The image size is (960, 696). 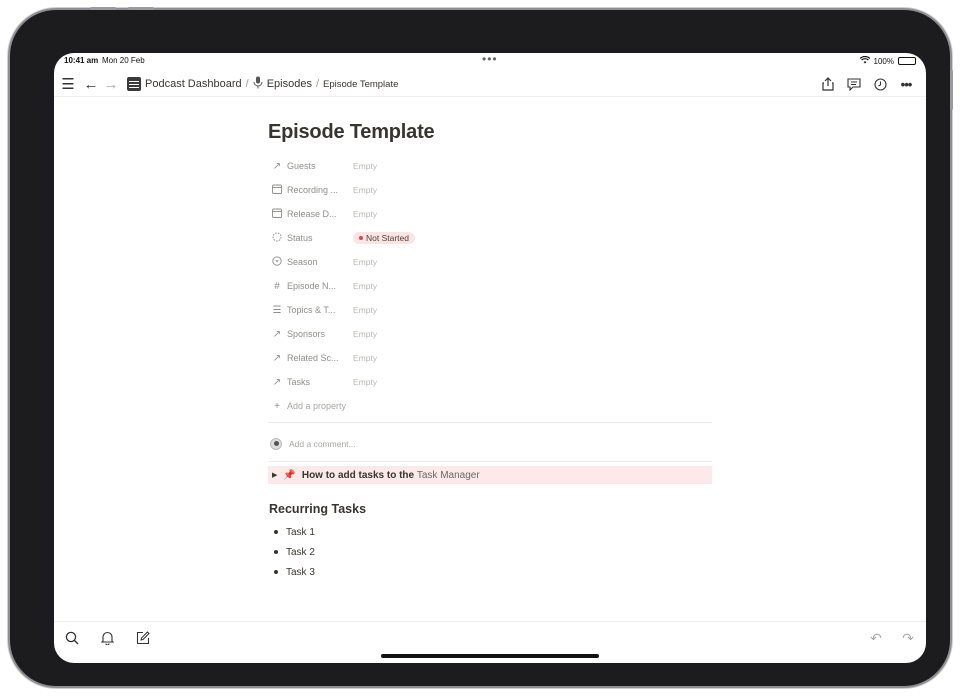 What do you see at coordinates (490, 382) in the screenshot?
I see `property-row-tasks: ↗ Tasks Empty` at bounding box center [490, 382].